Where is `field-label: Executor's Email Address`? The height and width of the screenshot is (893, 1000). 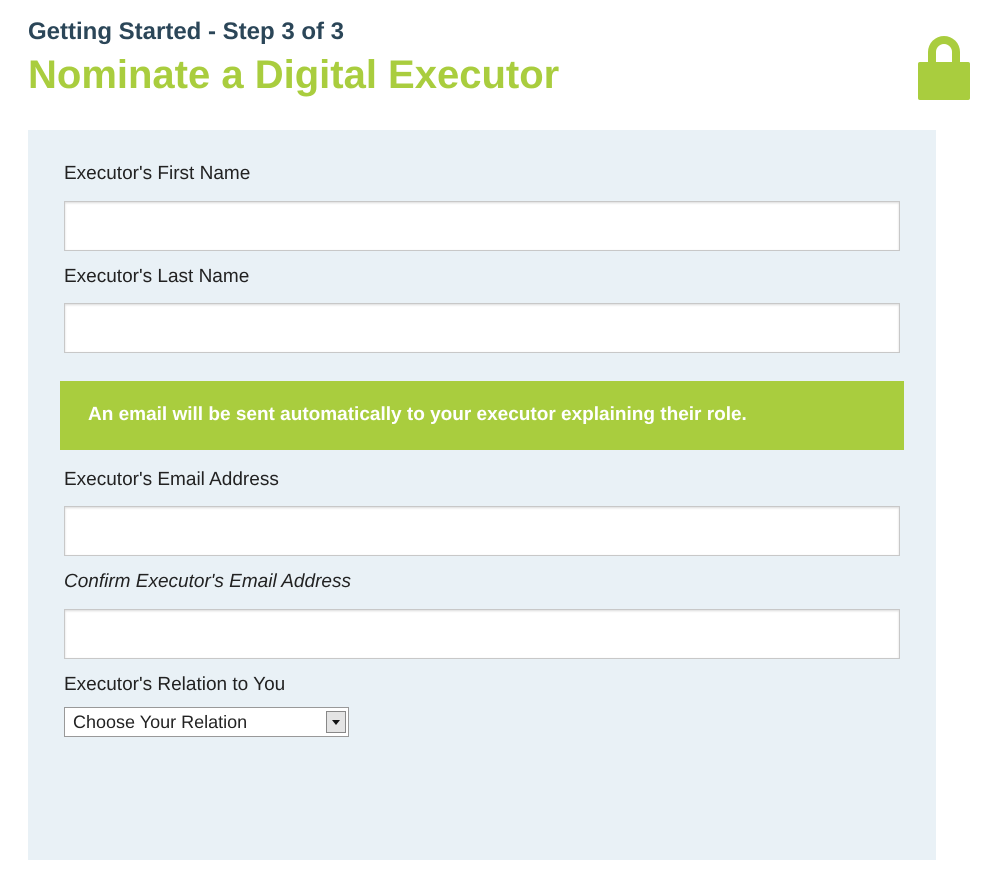
field-label: Executor's Email Address is located at coordinates (172, 480).